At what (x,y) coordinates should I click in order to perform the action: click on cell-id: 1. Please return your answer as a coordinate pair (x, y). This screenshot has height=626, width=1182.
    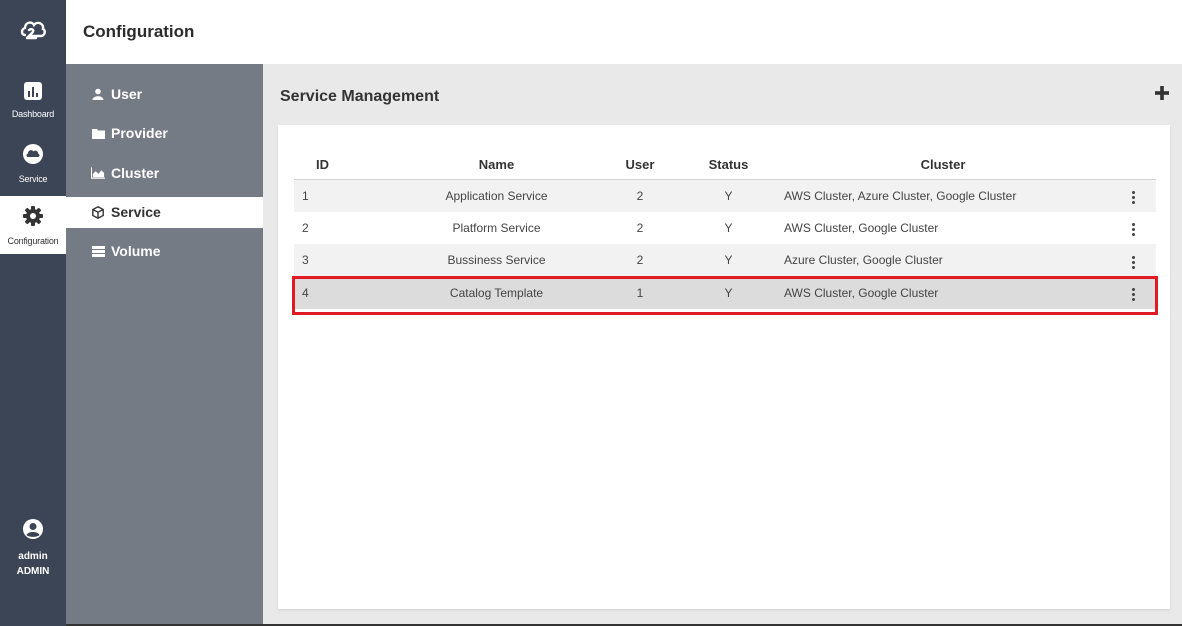
    Looking at the image, I should click on (344, 195).